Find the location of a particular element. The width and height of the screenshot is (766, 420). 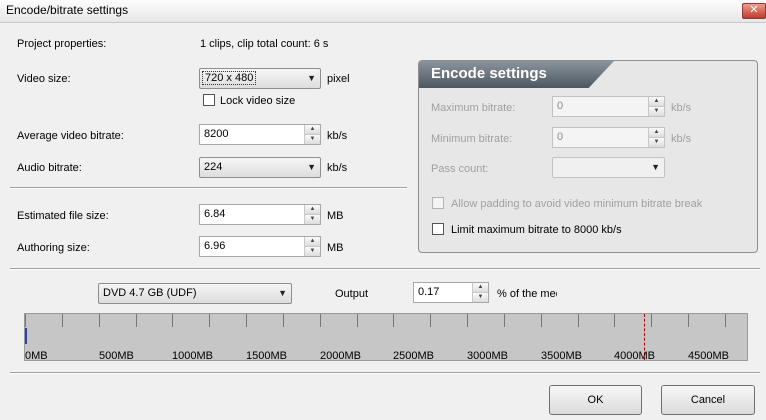

video-size-value: 720 x 480 is located at coordinates (229, 78).